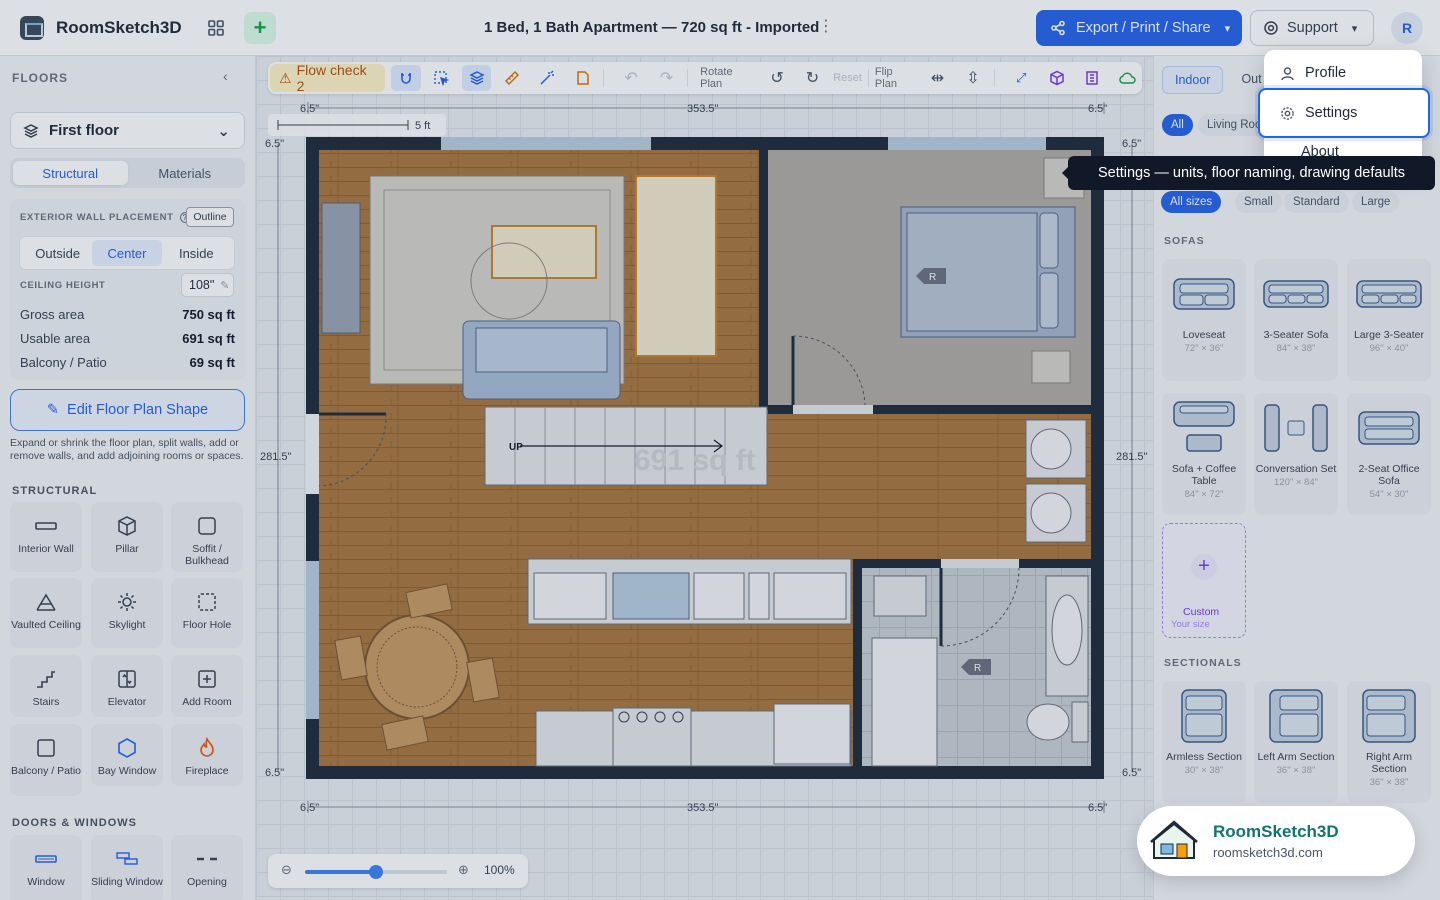 The width and height of the screenshot is (1440, 900). Describe the element at coordinates (1287, 73) in the screenshot. I see `user-icon` at that location.